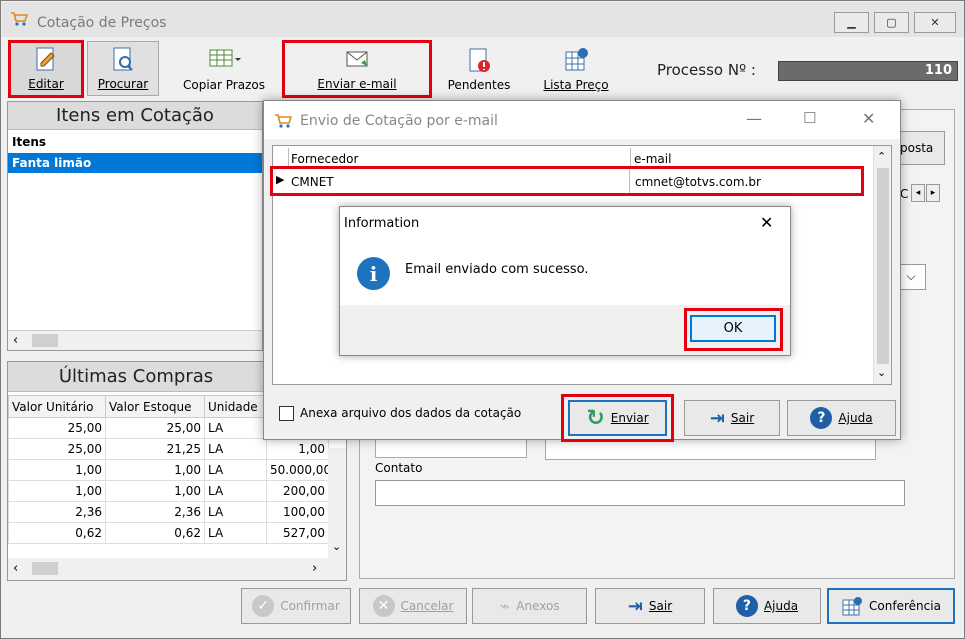 The image size is (965, 639). What do you see at coordinates (135, 340) in the screenshot?
I see `items-hscrollbar: ‹` at bounding box center [135, 340].